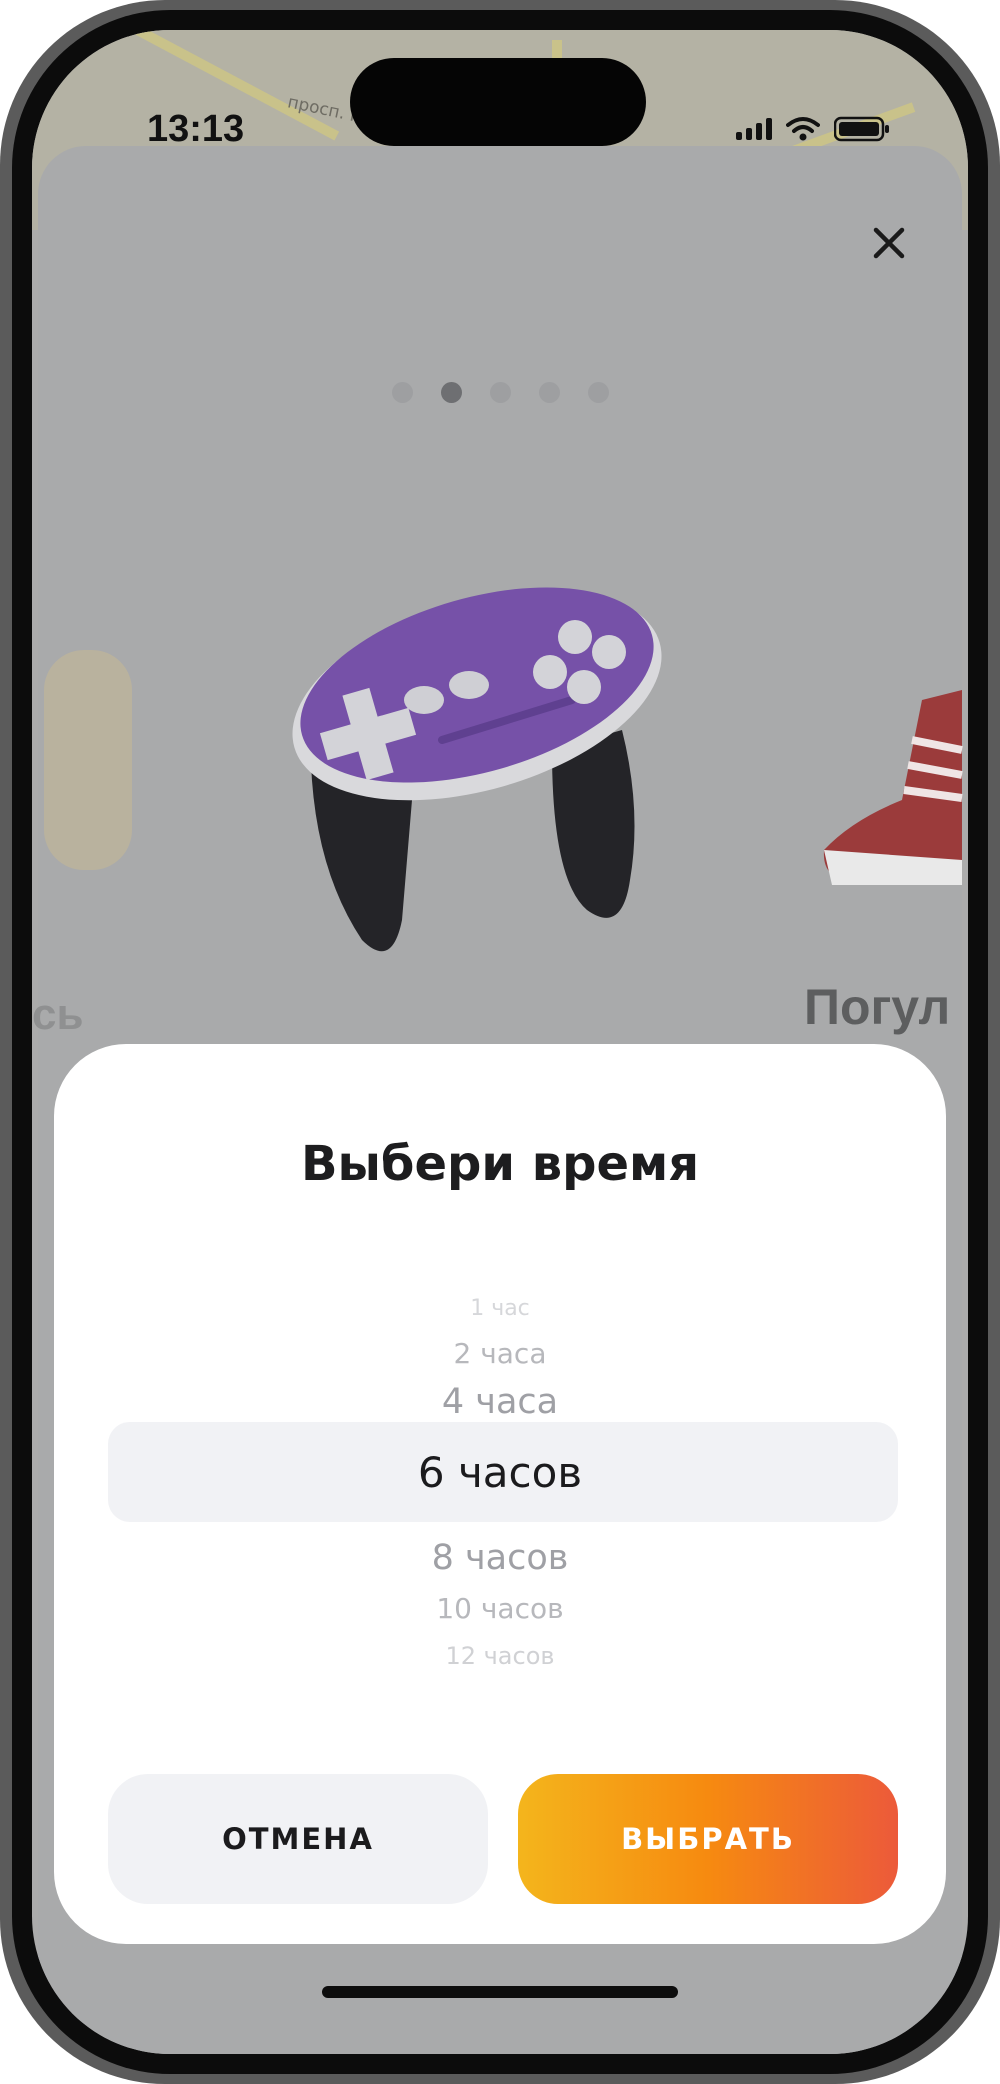 Image resolution: width=1000 pixels, height=2084 pixels. I want to click on carousel-pagination, so click(500, 392).